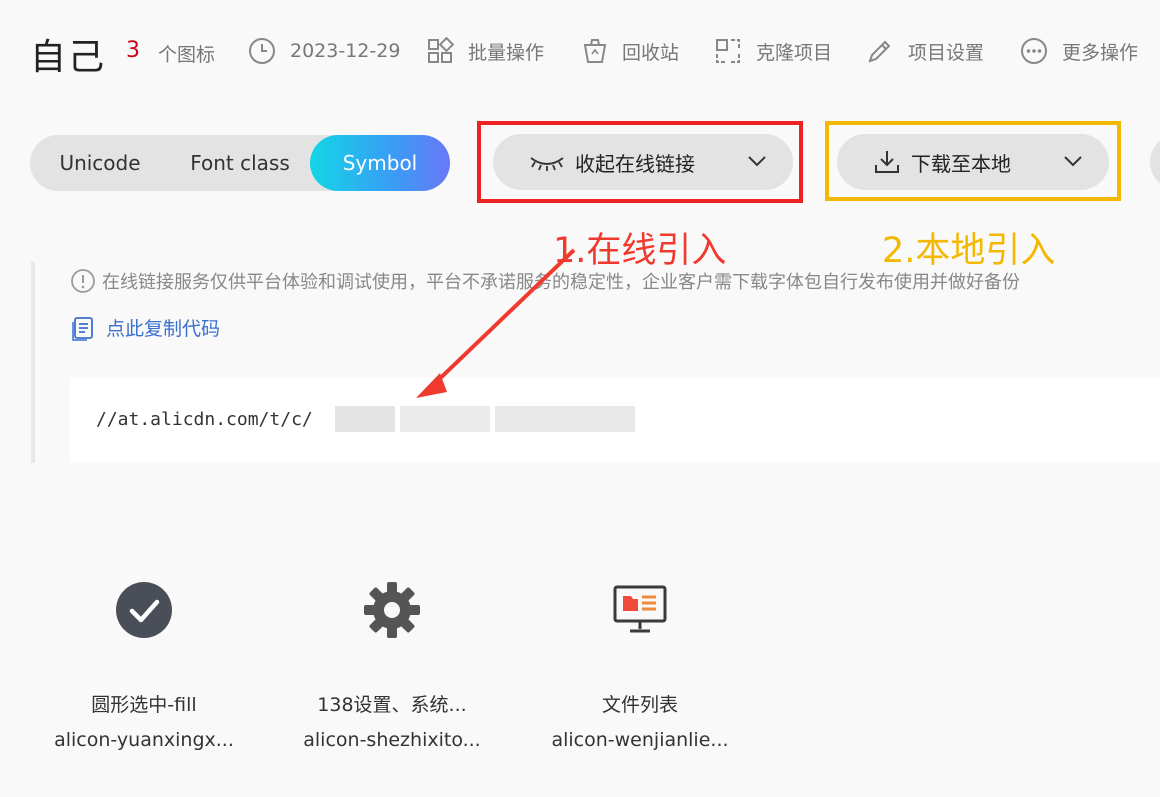 Image resolution: width=1160 pixels, height=797 pixels. I want to click on check-circle-icon, so click(144, 610).